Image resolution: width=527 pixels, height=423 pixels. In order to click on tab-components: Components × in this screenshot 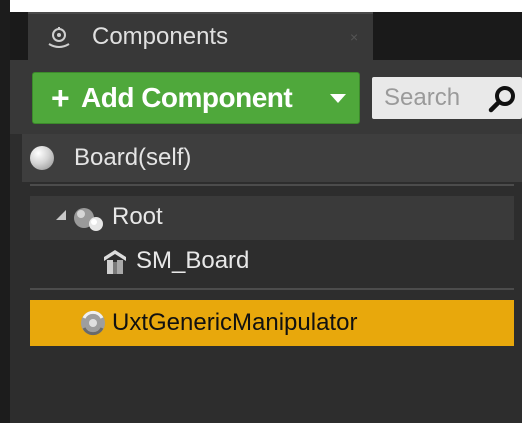, I will do `click(200, 36)`.